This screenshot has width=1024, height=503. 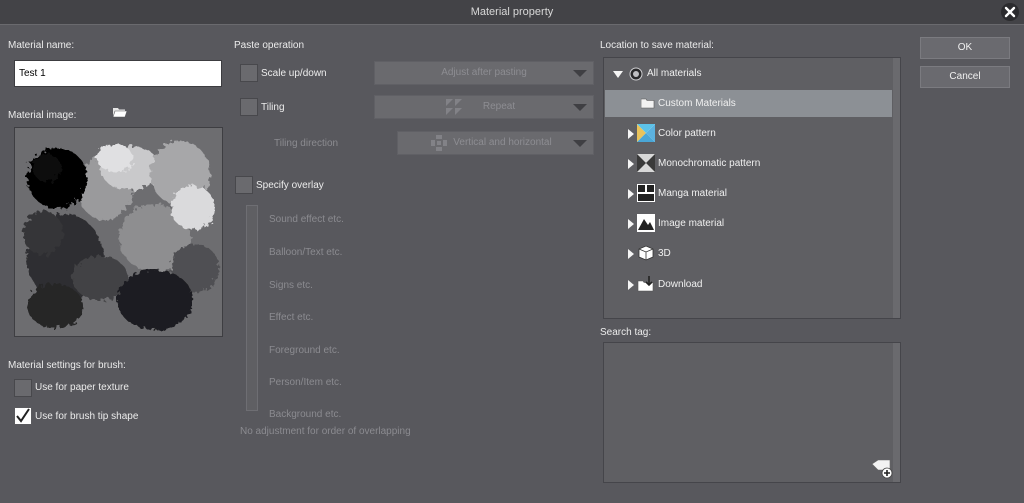 What do you see at coordinates (41, 45) in the screenshot?
I see `material-name-label: Material name:` at bounding box center [41, 45].